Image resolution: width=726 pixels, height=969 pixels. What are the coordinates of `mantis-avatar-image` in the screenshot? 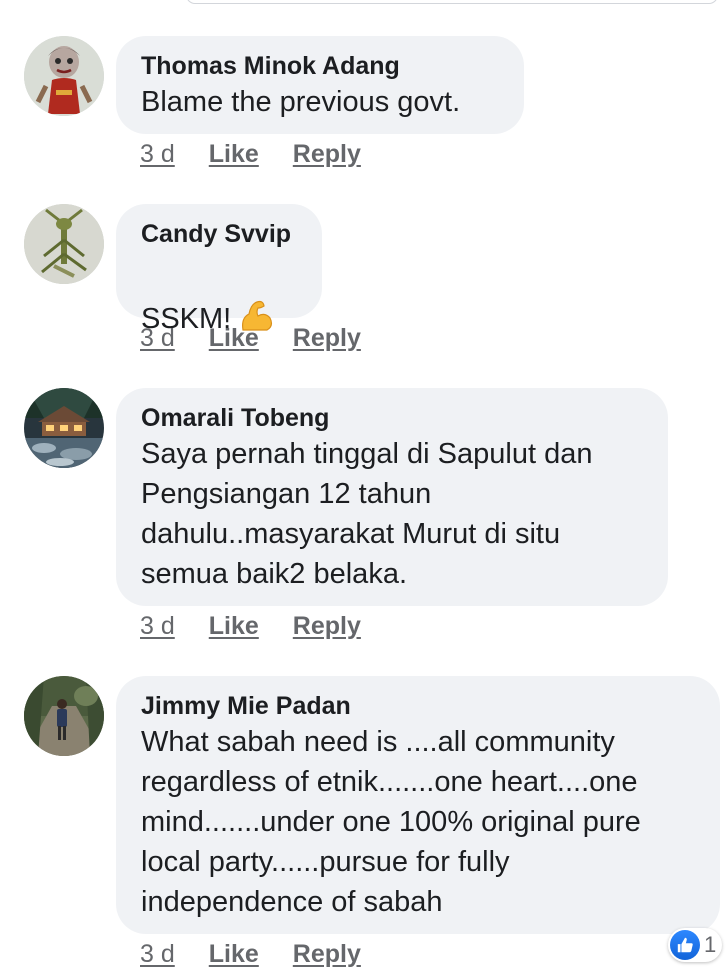 It's located at (64, 244).